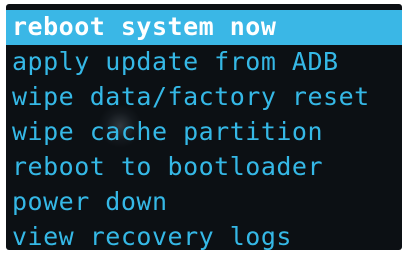 The image size is (406, 253). I want to click on menu-item-power-down: power down, so click(204, 202).